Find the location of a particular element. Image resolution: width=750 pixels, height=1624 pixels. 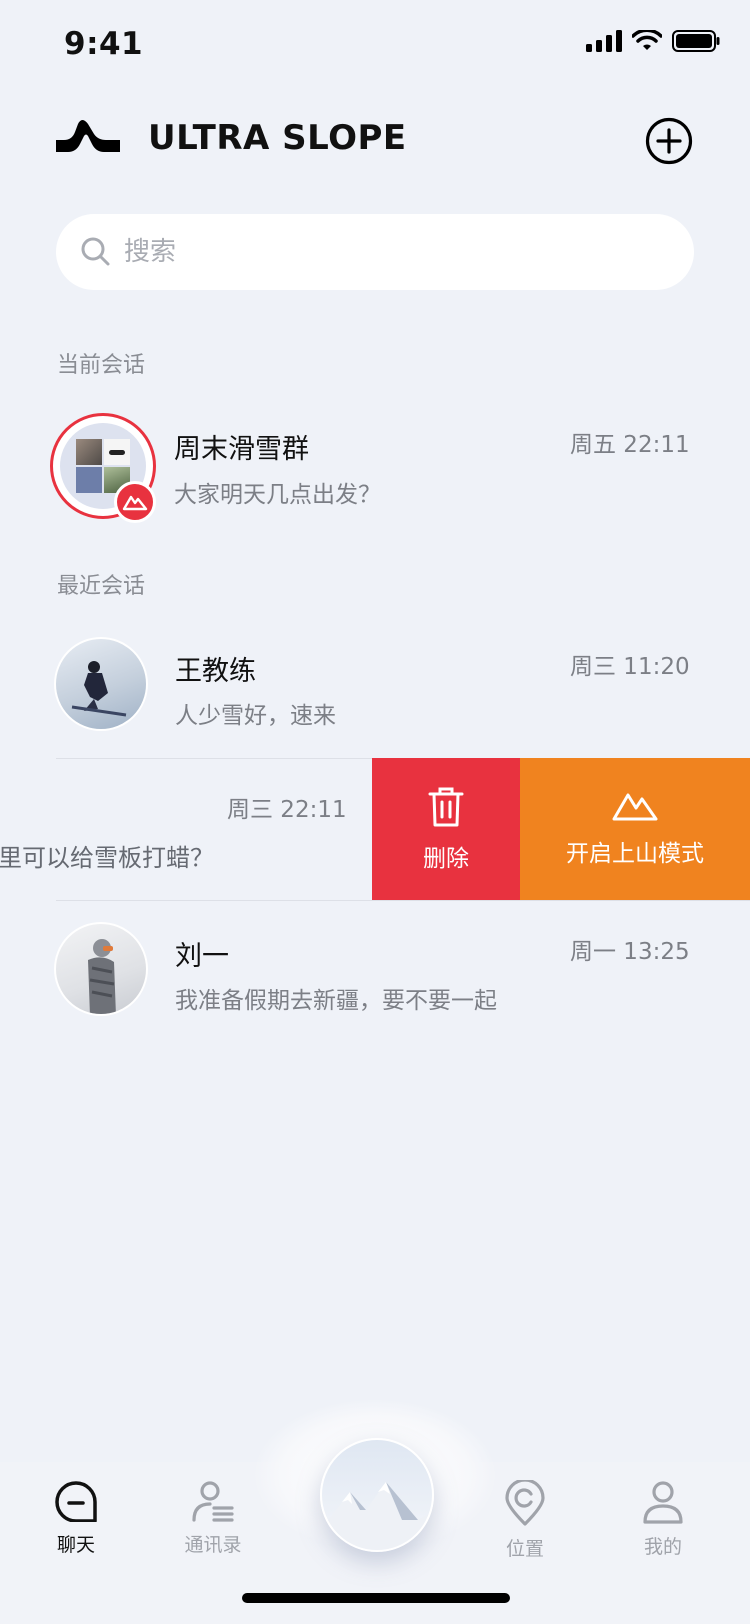

wifi-icon is located at coordinates (647, 40).